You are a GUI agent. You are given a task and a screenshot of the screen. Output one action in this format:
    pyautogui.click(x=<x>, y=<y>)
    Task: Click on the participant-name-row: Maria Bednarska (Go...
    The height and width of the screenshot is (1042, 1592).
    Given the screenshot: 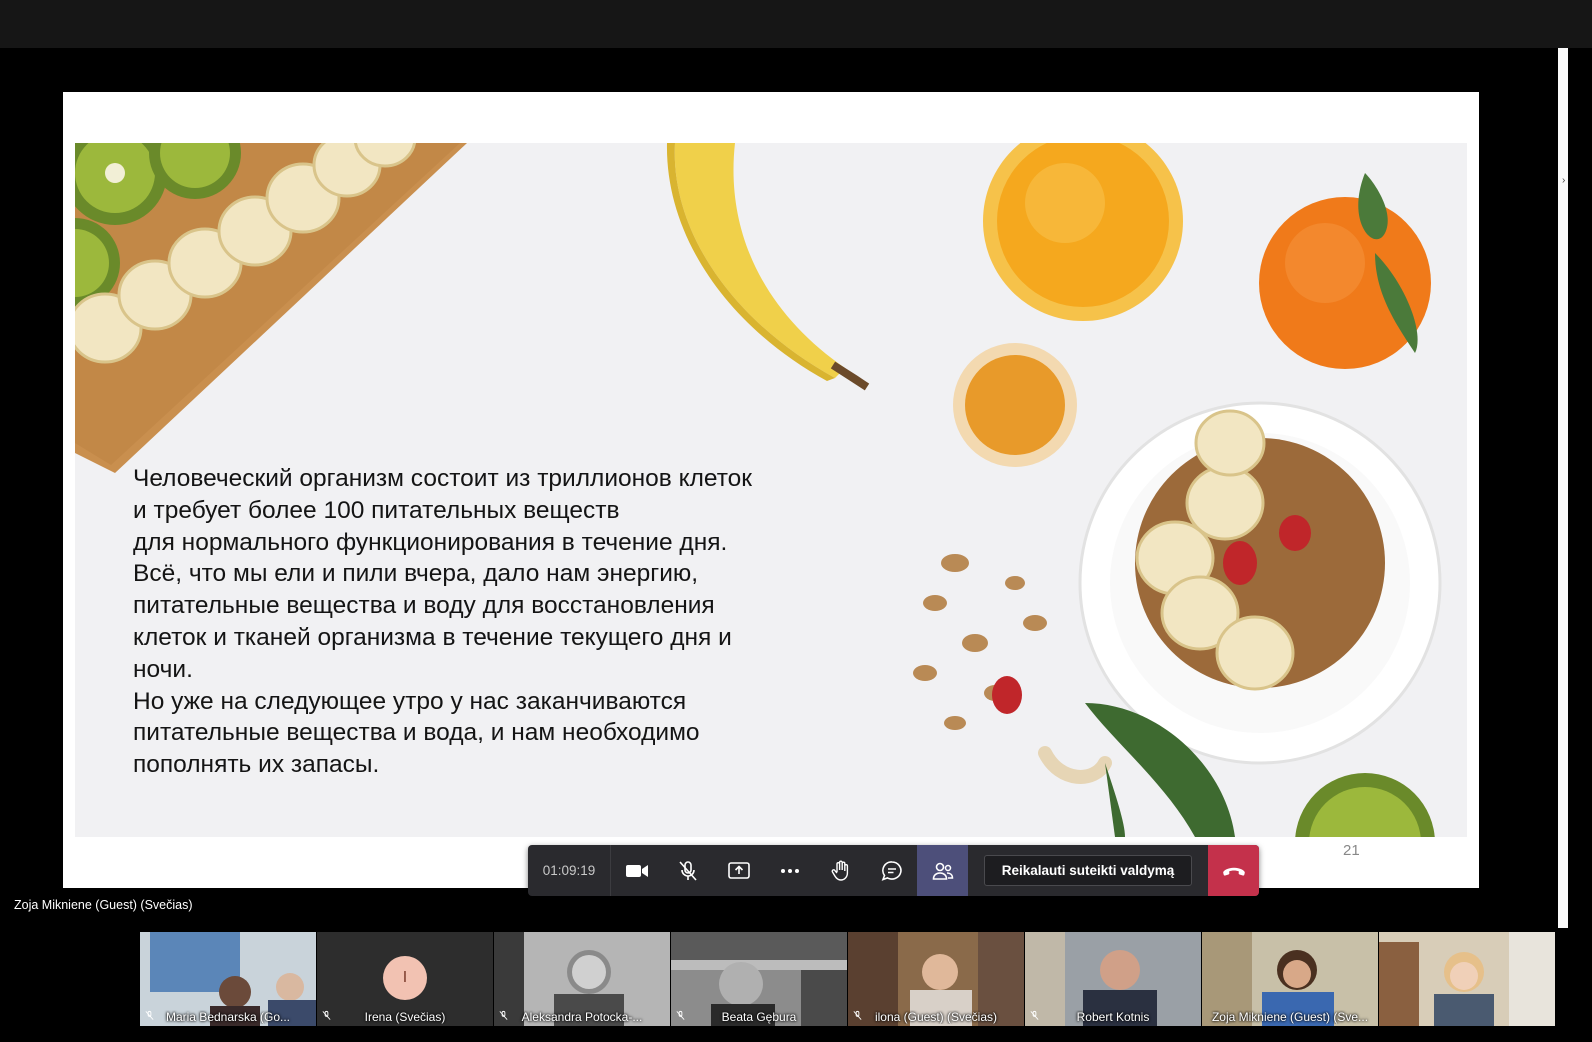 What is the action you would take?
    pyautogui.click(x=228, y=1017)
    